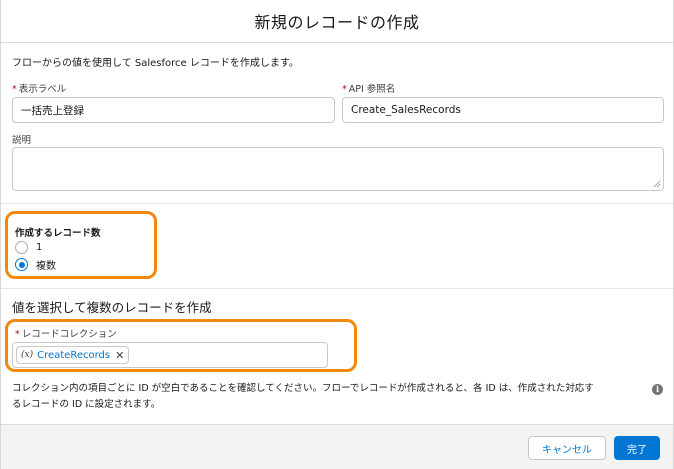 Image resolution: width=674 pixels, height=469 pixels. Describe the element at coordinates (503, 110) in the screenshot. I see `api-name-input: Create_SalesRecords` at that location.